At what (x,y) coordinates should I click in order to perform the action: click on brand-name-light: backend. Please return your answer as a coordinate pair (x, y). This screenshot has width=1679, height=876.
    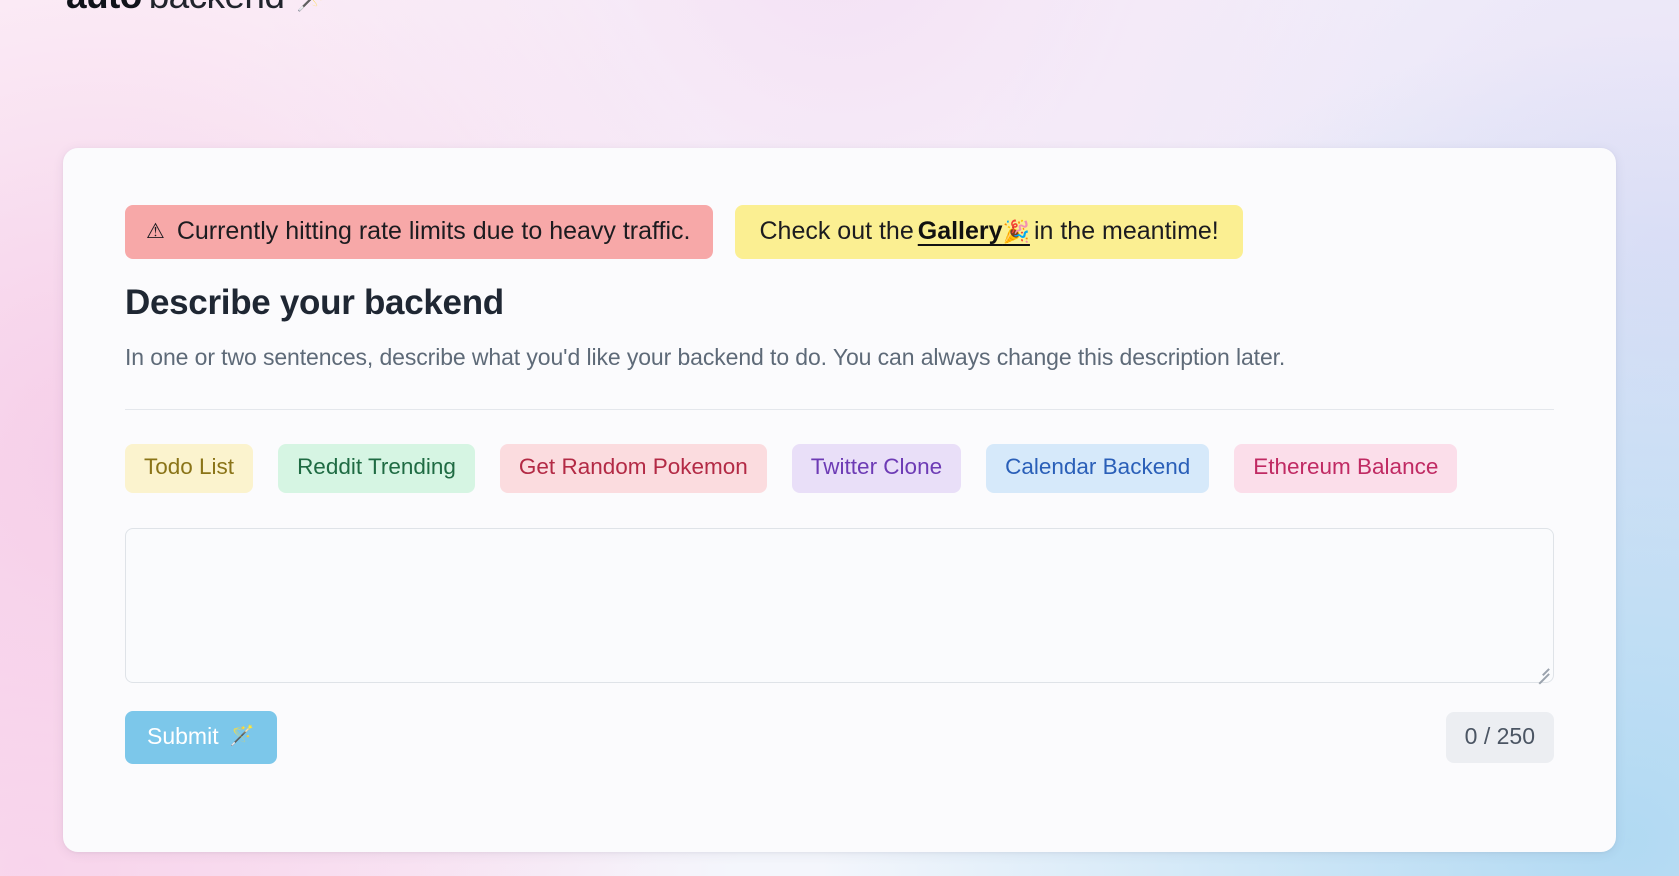
    Looking at the image, I should click on (217, 8).